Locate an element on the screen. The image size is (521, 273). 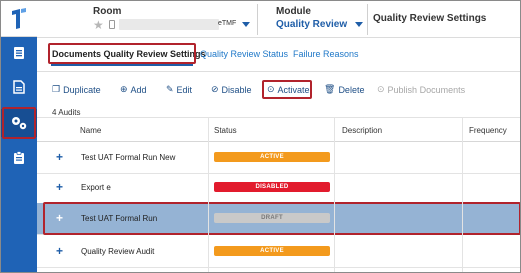
room-label: Room is located at coordinates (107, 11).